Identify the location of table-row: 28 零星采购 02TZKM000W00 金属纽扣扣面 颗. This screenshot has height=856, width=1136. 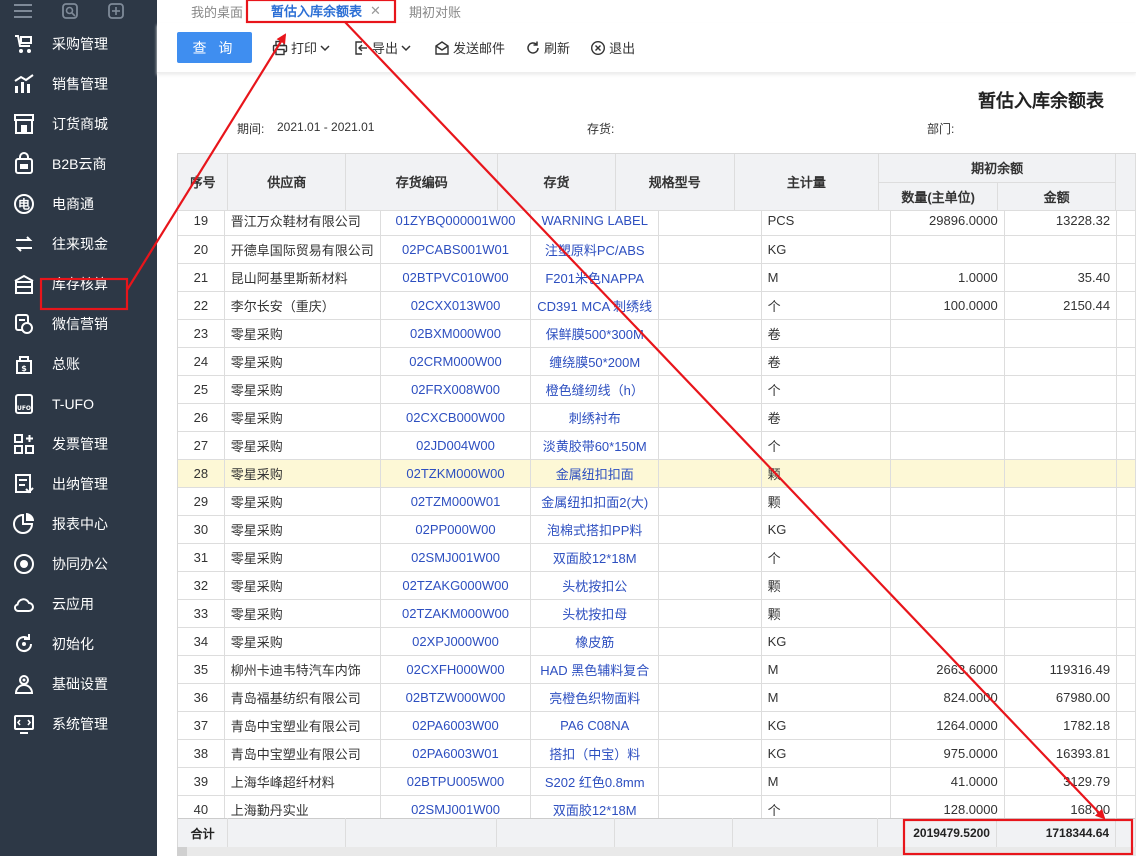
(657, 473).